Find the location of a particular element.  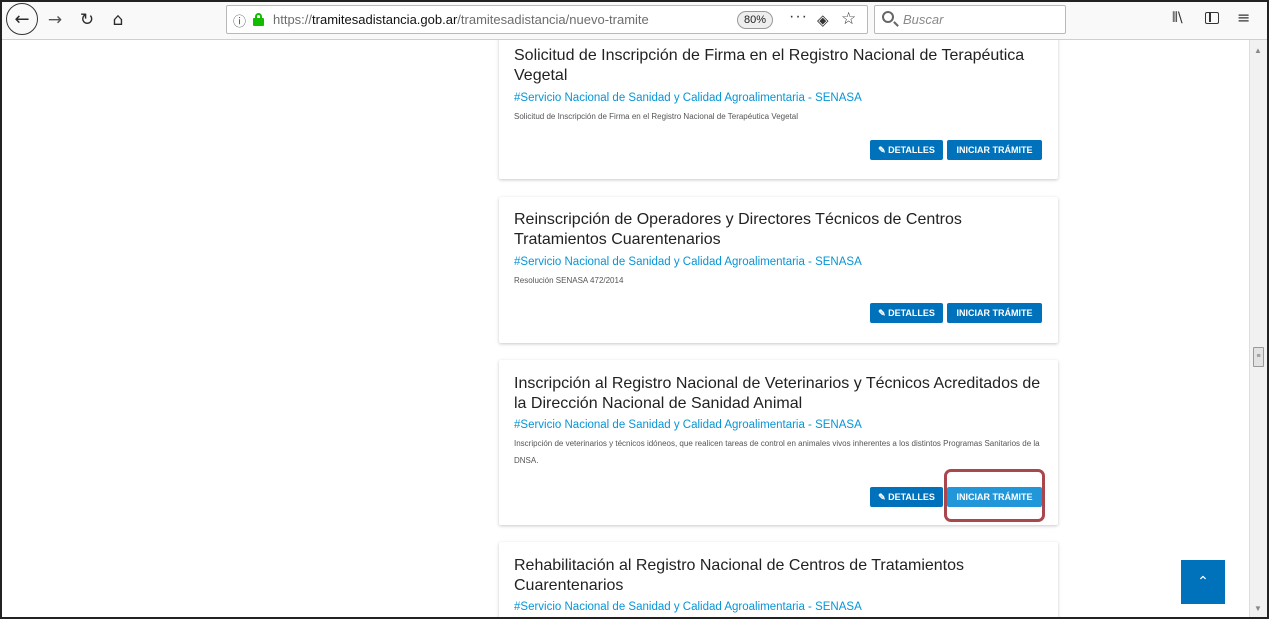

scrollbar-thumb: ≡ is located at coordinates (1258, 357).